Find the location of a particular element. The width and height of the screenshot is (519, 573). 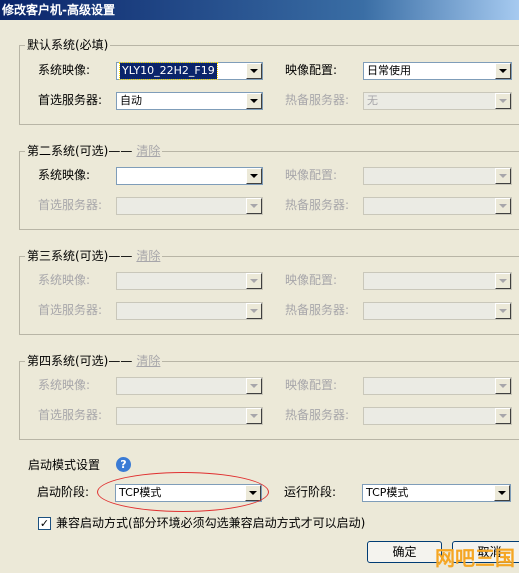

preferred-server-value: 自动 is located at coordinates (131, 100).